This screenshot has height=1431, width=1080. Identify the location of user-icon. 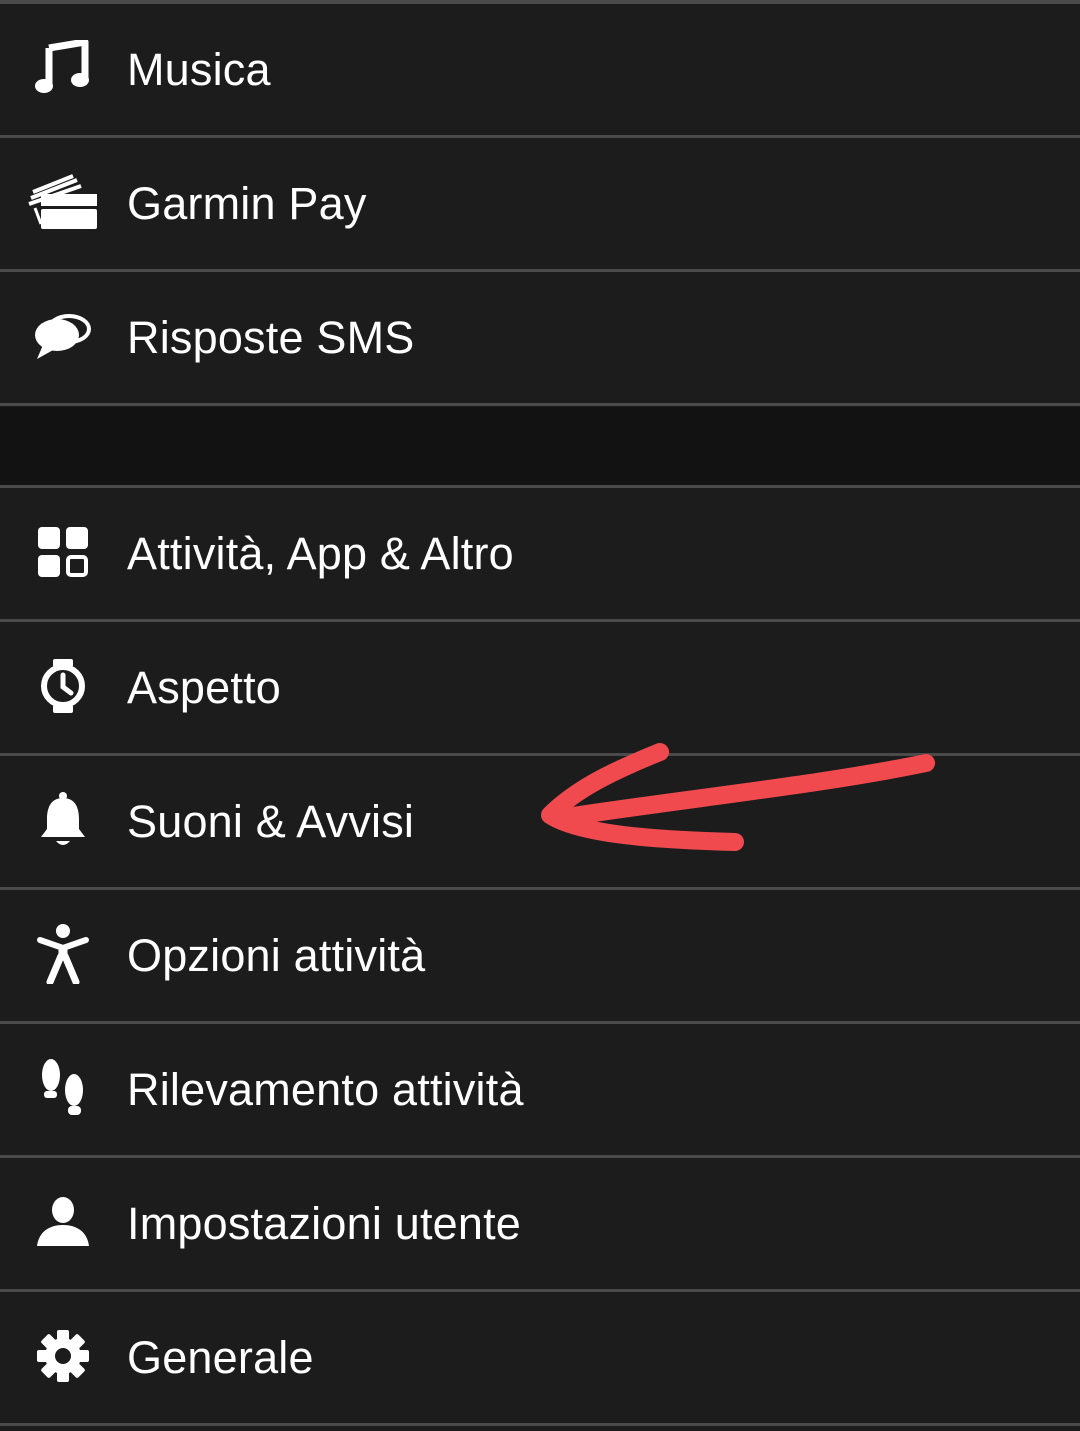
(63, 1222).